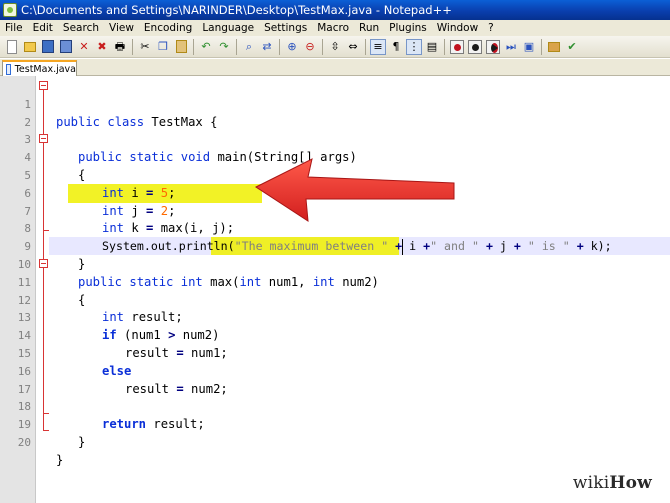  What do you see at coordinates (102, 47) in the screenshot?
I see `close-all-icon: ✖` at bounding box center [102, 47].